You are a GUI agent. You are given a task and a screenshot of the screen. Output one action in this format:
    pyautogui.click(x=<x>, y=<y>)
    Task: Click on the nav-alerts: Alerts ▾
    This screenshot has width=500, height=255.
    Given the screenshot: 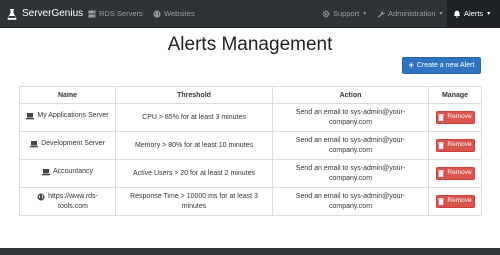 What is the action you would take?
    pyautogui.click(x=473, y=13)
    